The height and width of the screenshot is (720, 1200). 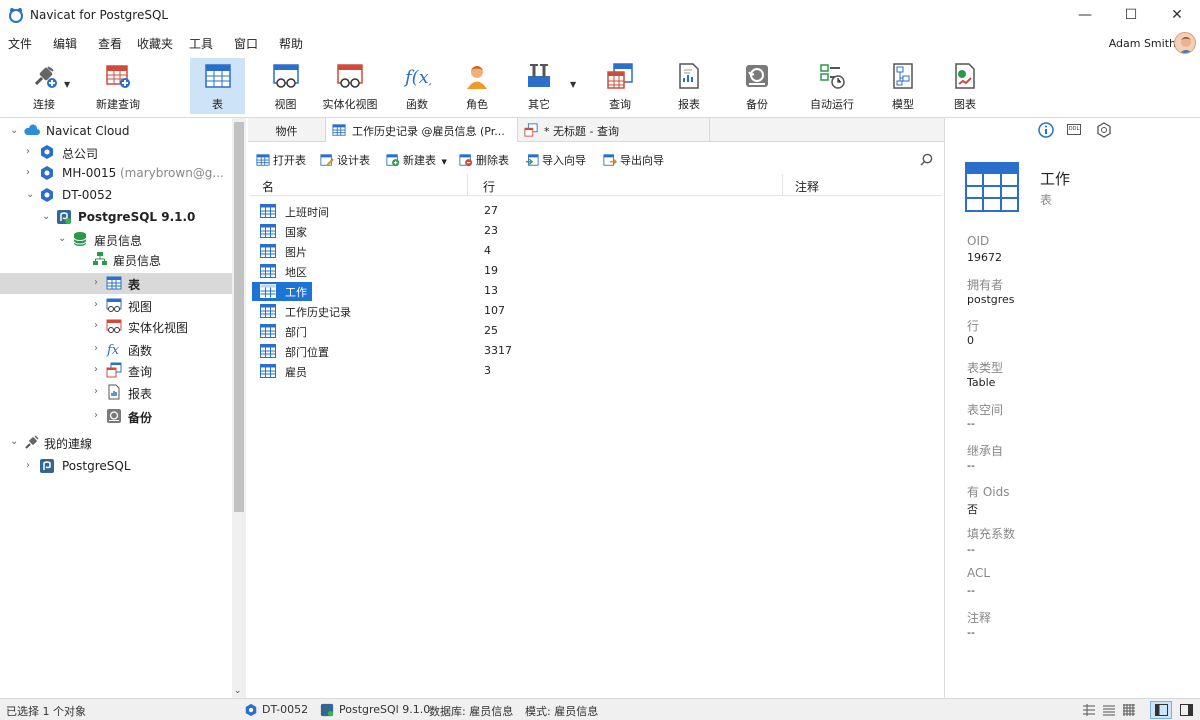 What do you see at coordinates (217, 104) in the screenshot?
I see `toolbar-label: 表` at bounding box center [217, 104].